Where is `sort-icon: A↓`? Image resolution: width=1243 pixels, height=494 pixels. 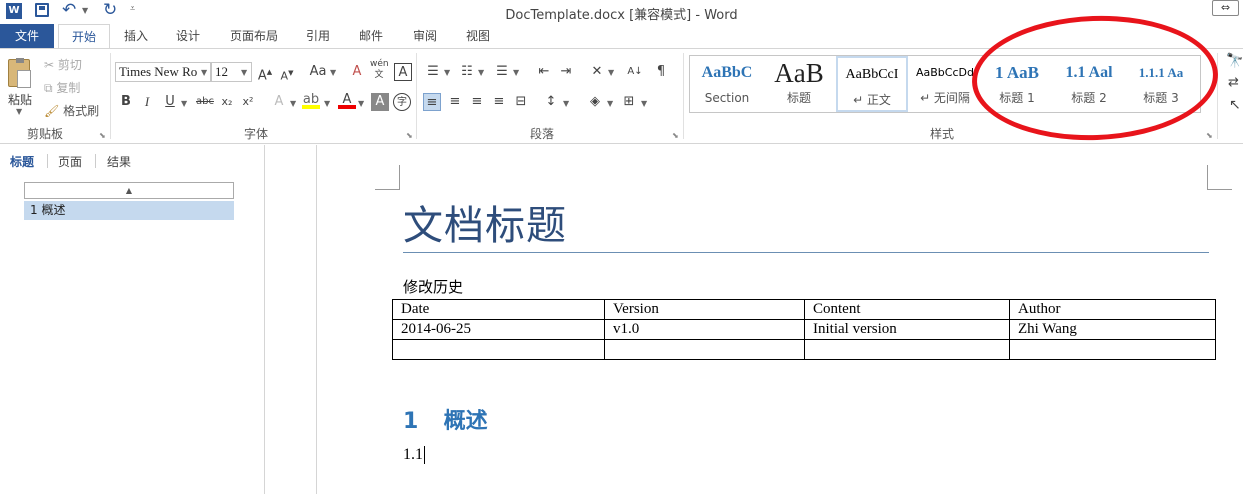 sort-icon: A↓ is located at coordinates (635, 72).